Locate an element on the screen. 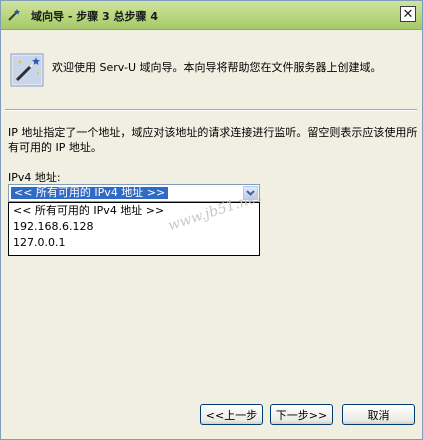 This screenshot has width=423, height=440. close-button: ✕ is located at coordinates (408, 14).